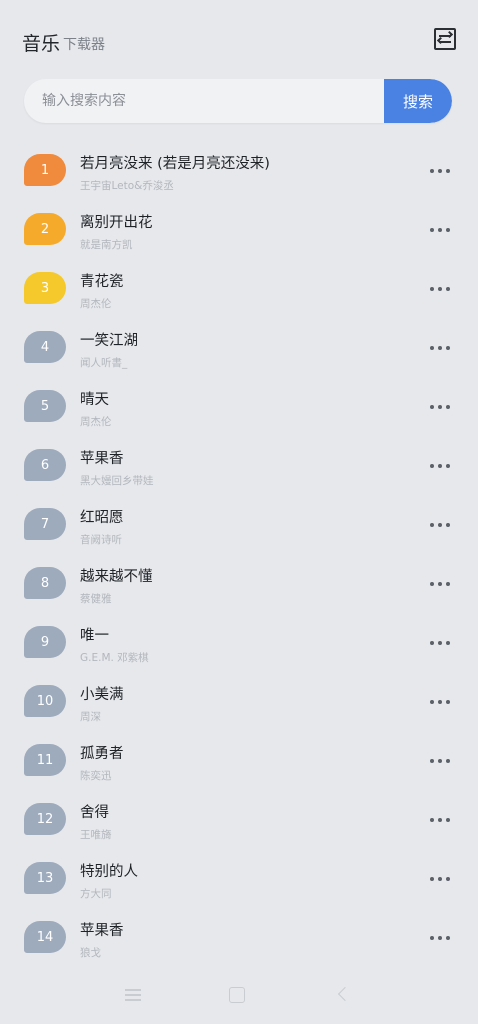 This screenshot has height=1024, width=478. I want to click on song-row: 2 离别开出花就是南方凯, so click(239, 232).